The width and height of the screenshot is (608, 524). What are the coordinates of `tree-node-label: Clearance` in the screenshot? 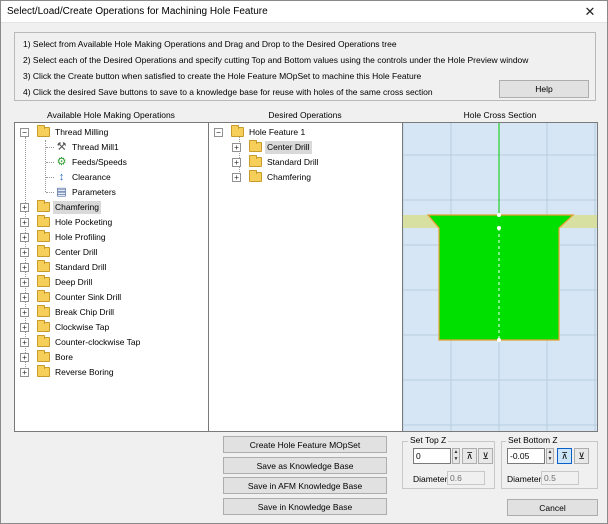 It's located at (91, 177).